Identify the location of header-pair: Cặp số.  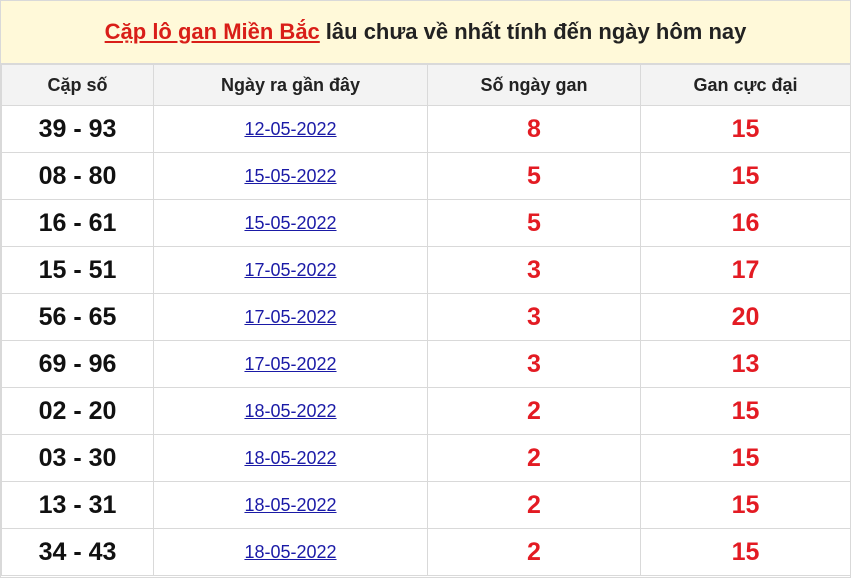
(77, 85).